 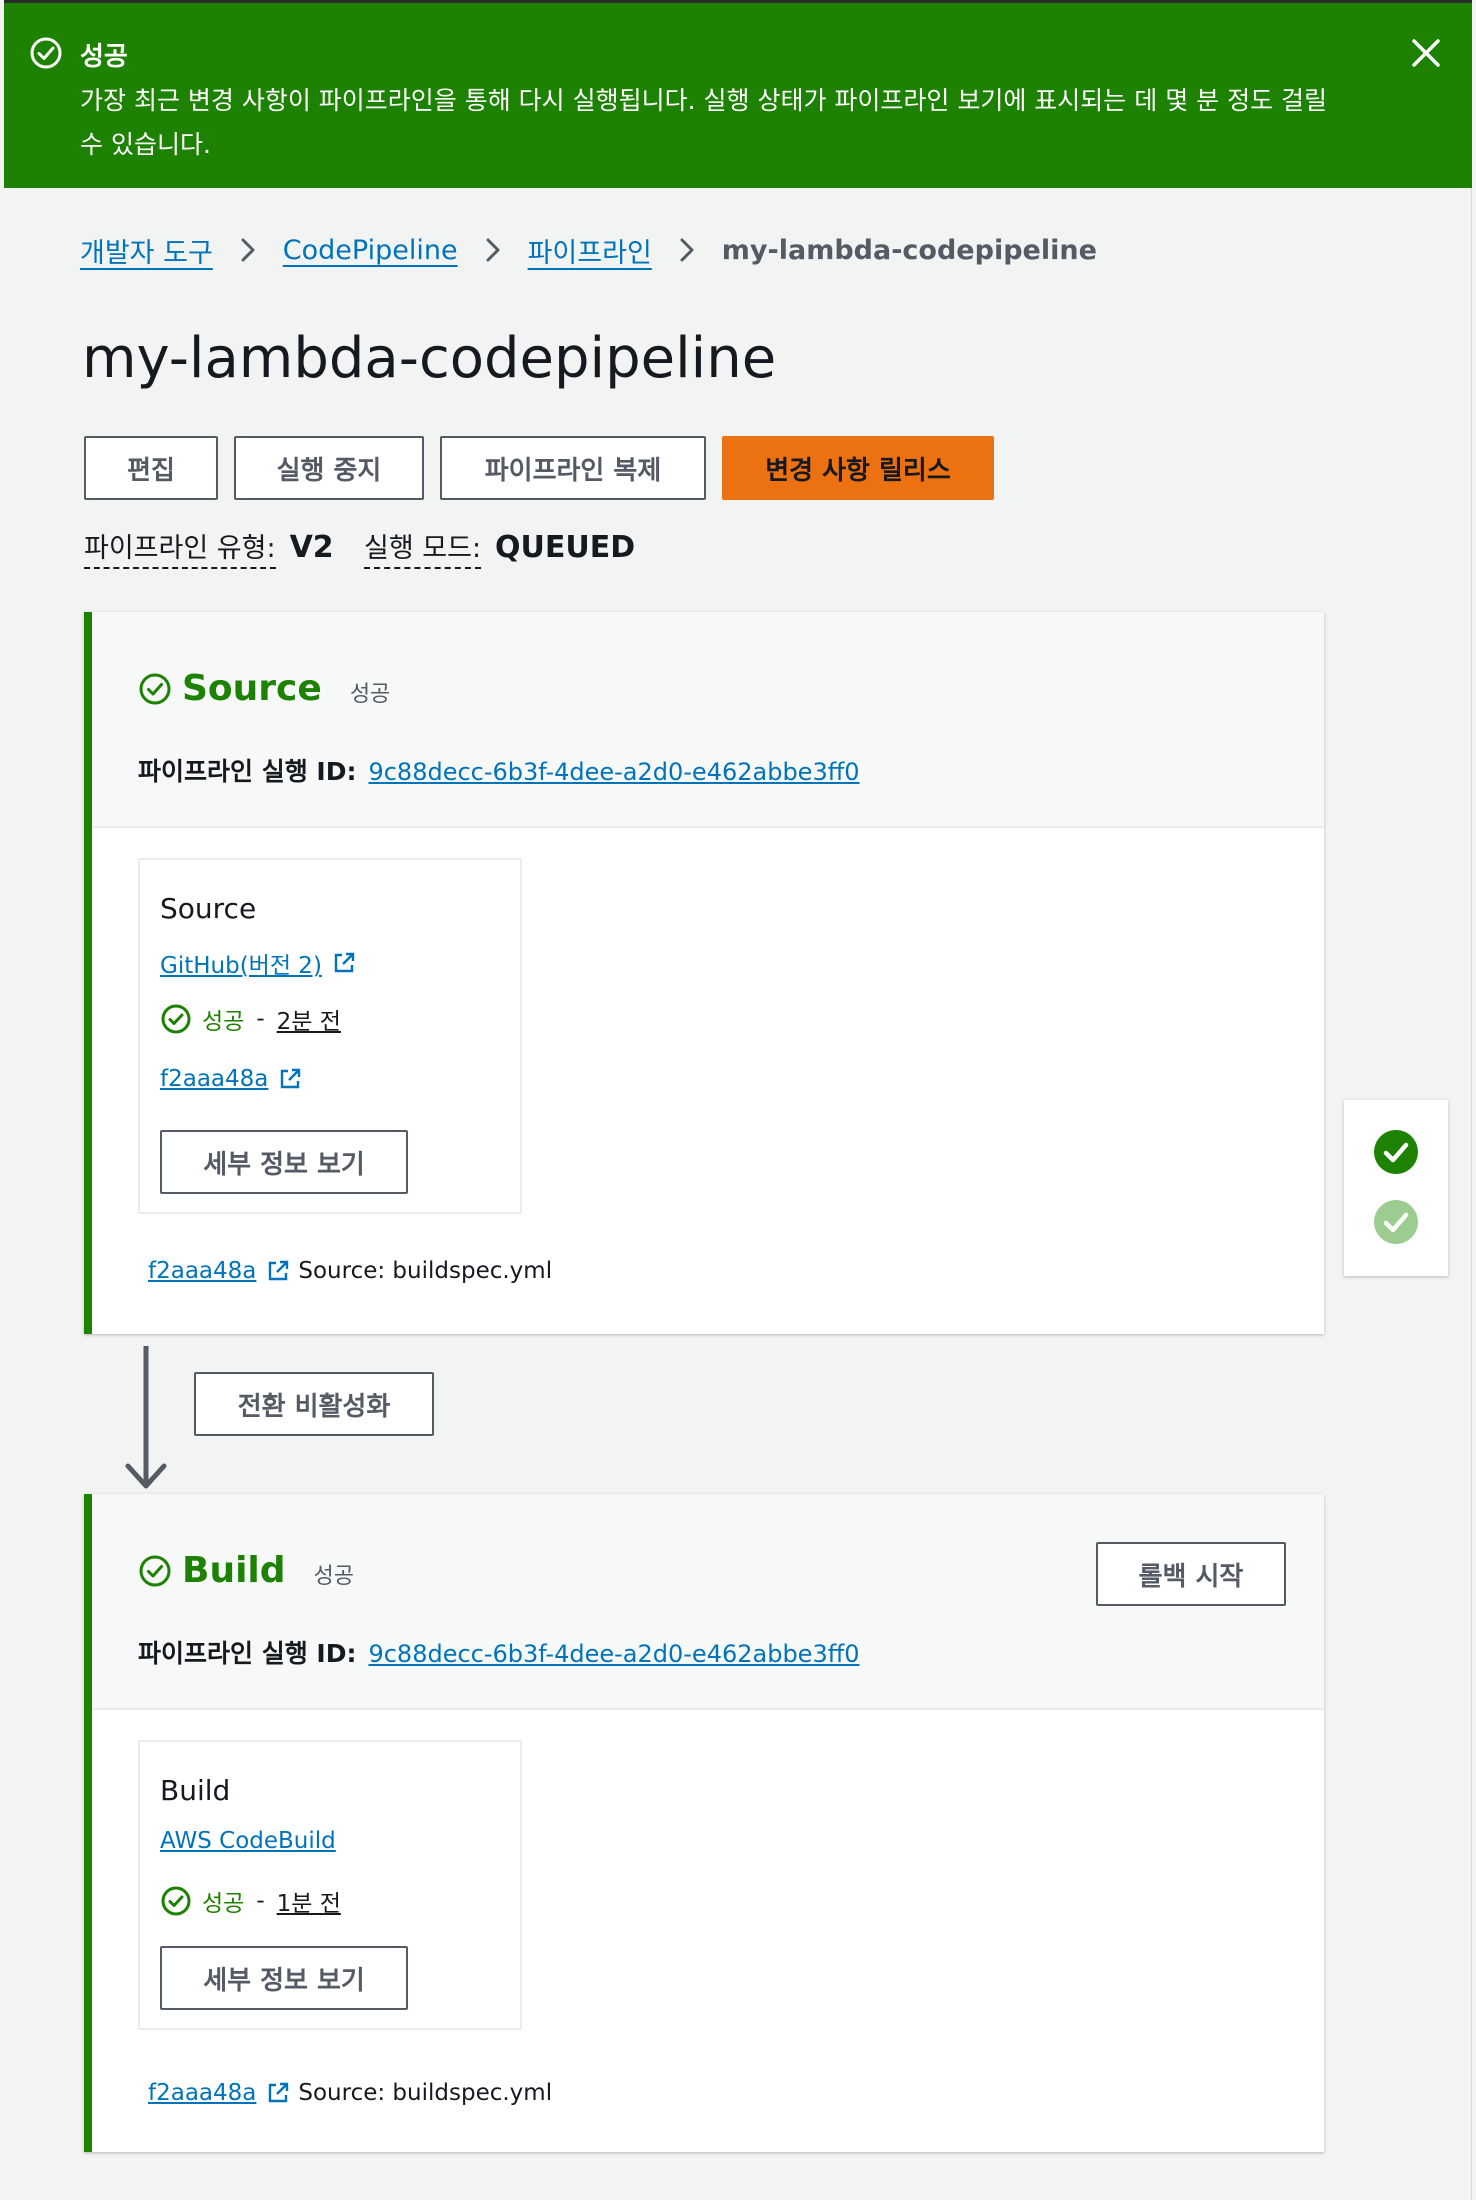 I want to click on check-circle-light-icon, so click(x=1396, y=1222).